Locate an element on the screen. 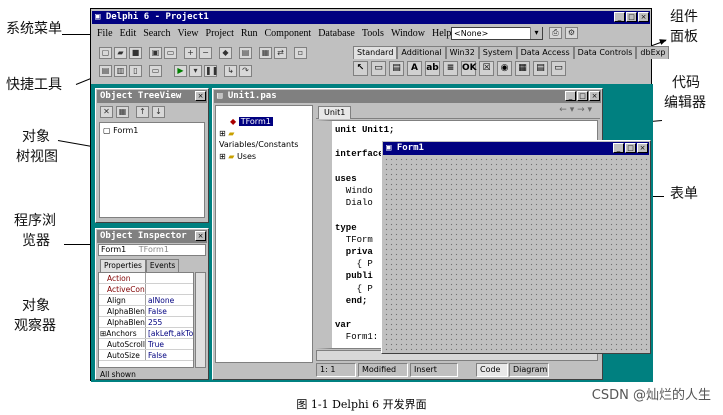 Image resolution: width=723 pixels, height=415 pixels. tab-system: System is located at coordinates (497, 52).